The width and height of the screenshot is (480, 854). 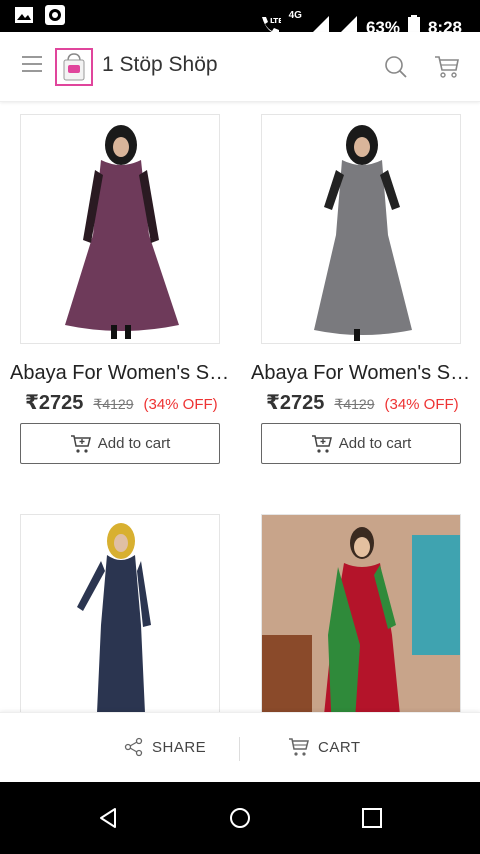 I want to click on search-icon, so click(x=396, y=67).